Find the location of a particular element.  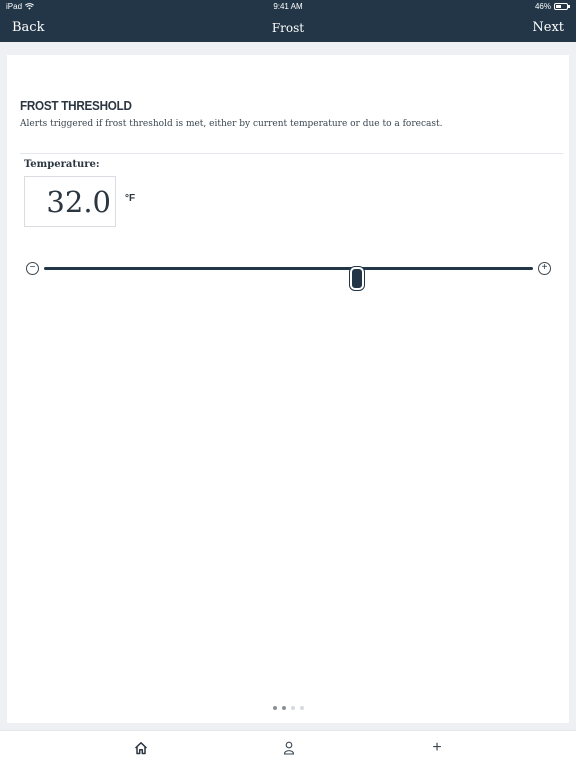

plus-icon: + is located at coordinates (437, 747).